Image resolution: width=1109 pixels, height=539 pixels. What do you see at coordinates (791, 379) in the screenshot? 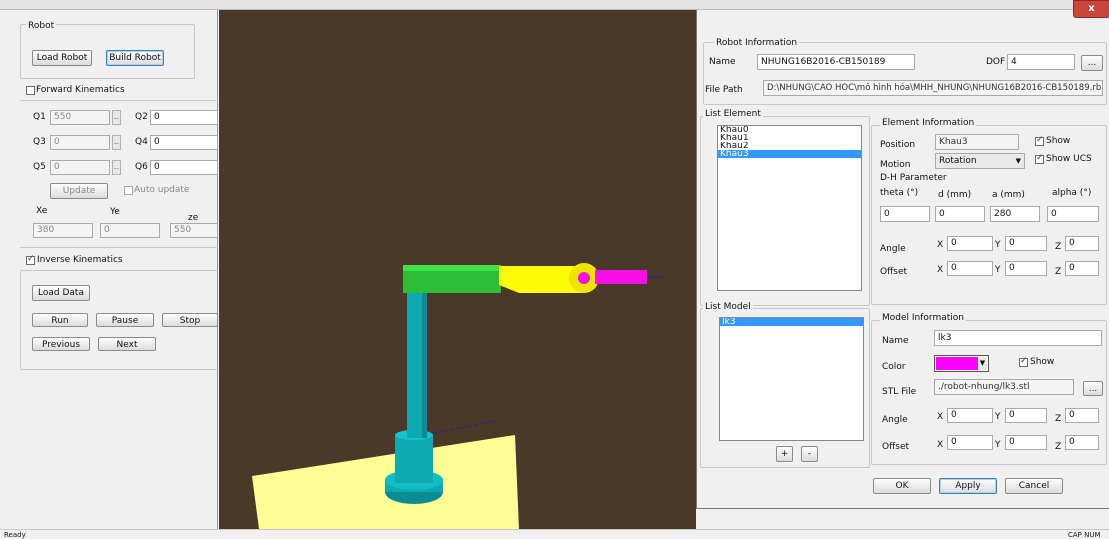
I see `model-list: lk3` at bounding box center [791, 379].